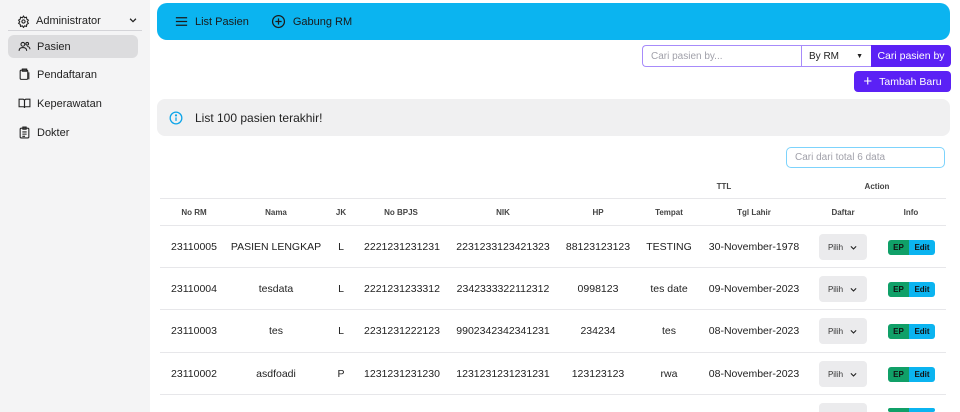 The width and height of the screenshot is (960, 412). Describe the element at coordinates (276, 374) in the screenshot. I see `cell-nama: asdfoadi` at that location.